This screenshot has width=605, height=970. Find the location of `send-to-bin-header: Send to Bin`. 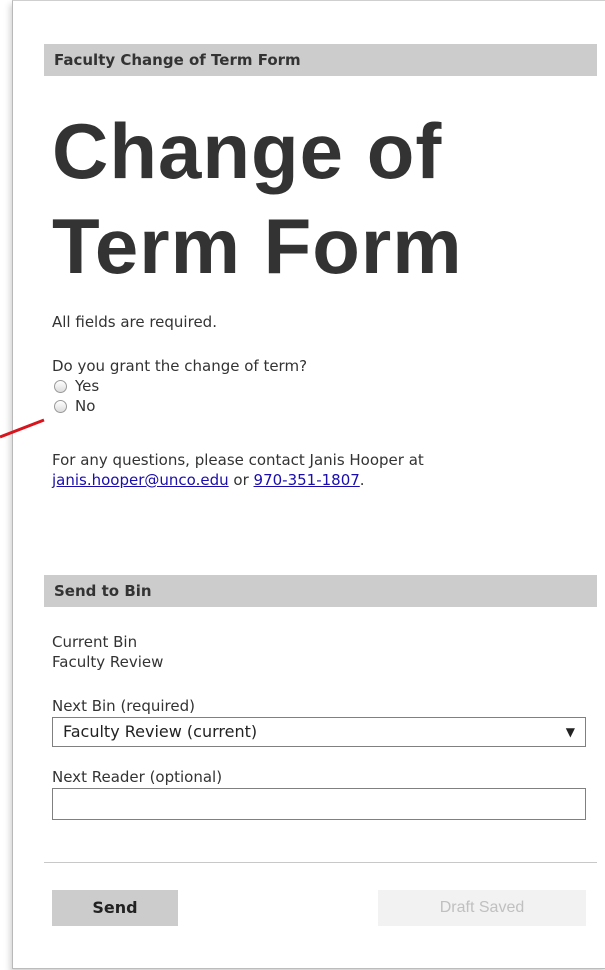

send-to-bin-header: Send to Bin is located at coordinates (320, 591).